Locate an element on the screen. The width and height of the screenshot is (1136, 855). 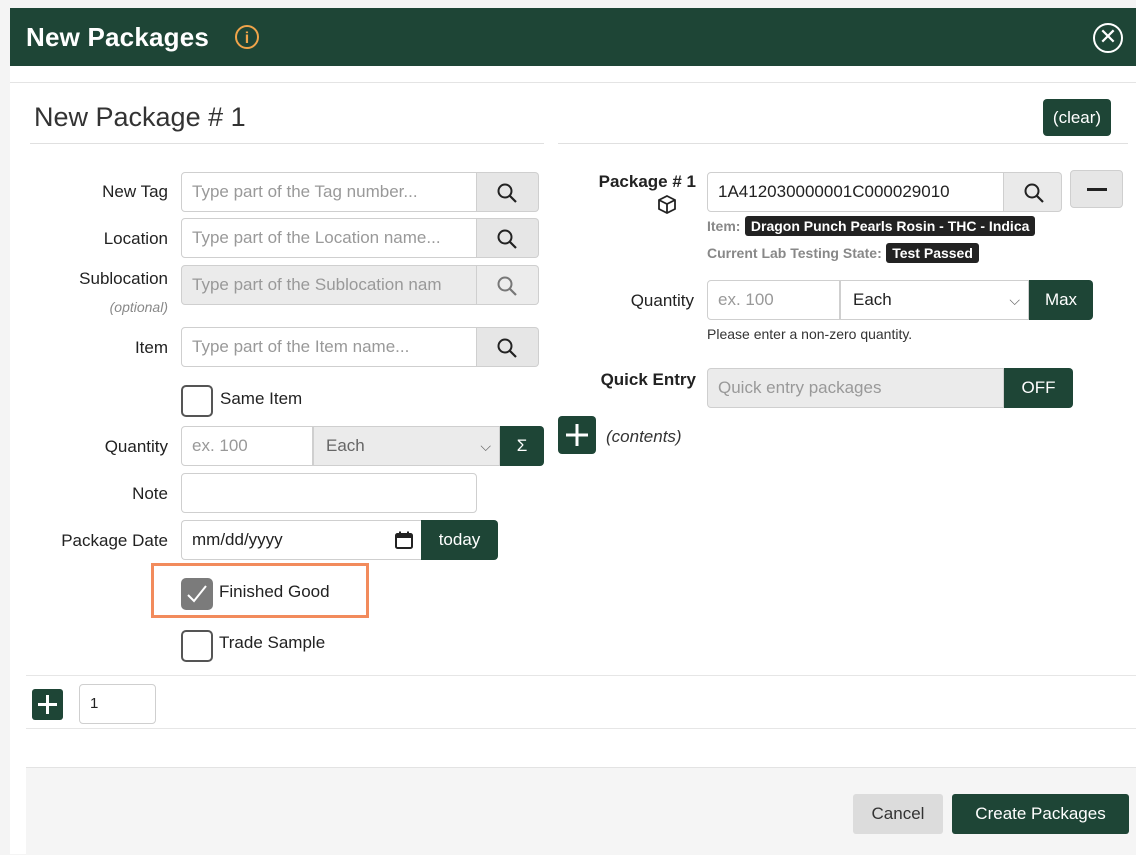
quantity-input: ex. 100 is located at coordinates (247, 446).